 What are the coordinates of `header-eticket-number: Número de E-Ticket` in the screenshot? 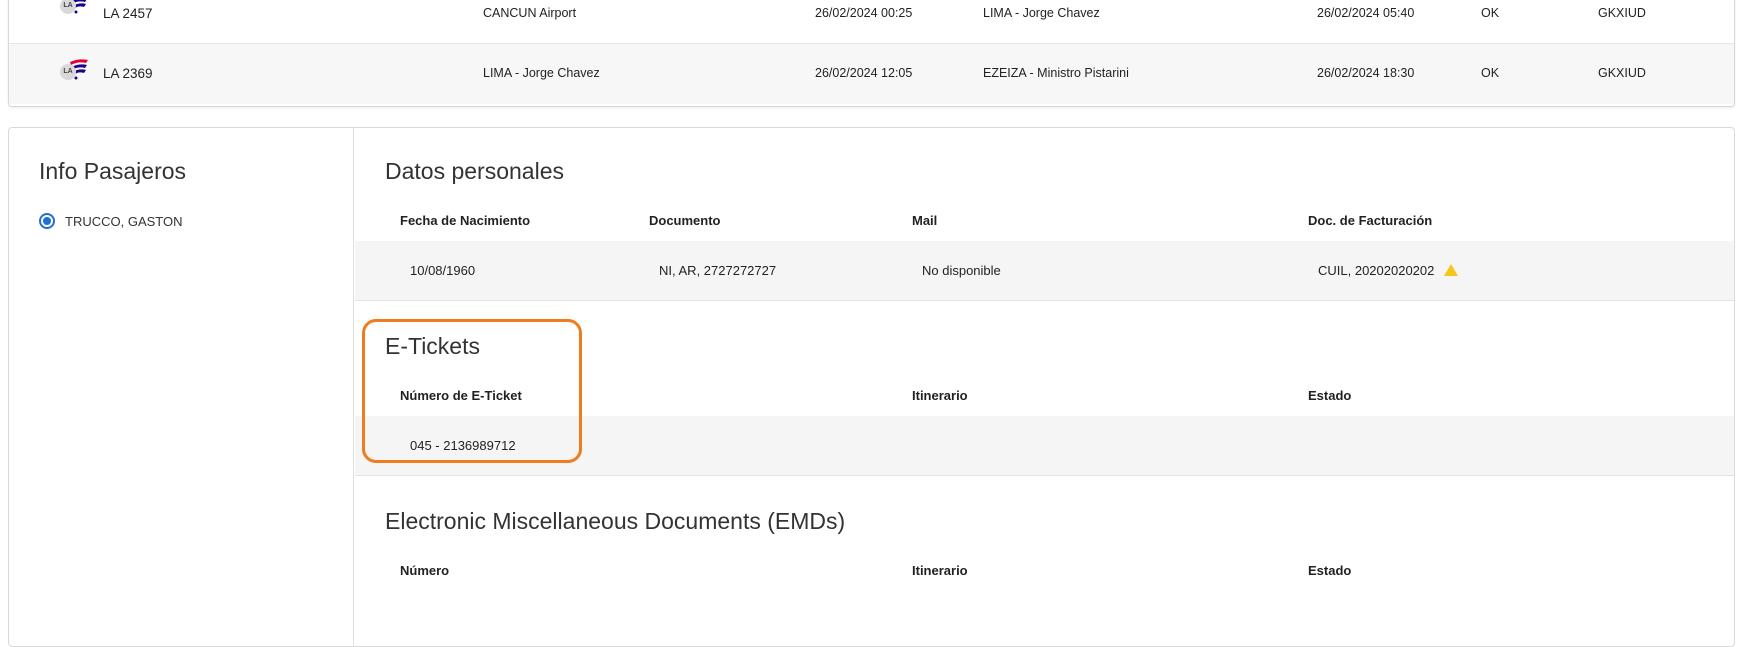 It's located at (461, 395).